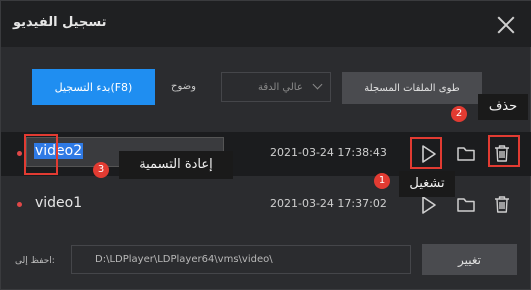 Image resolution: width=531 pixels, height=290 pixels. Describe the element at coordinates (412, 88) in the screenshot. I see `collapse-recordings-button: طوى الملفات المسجلة` at that location.